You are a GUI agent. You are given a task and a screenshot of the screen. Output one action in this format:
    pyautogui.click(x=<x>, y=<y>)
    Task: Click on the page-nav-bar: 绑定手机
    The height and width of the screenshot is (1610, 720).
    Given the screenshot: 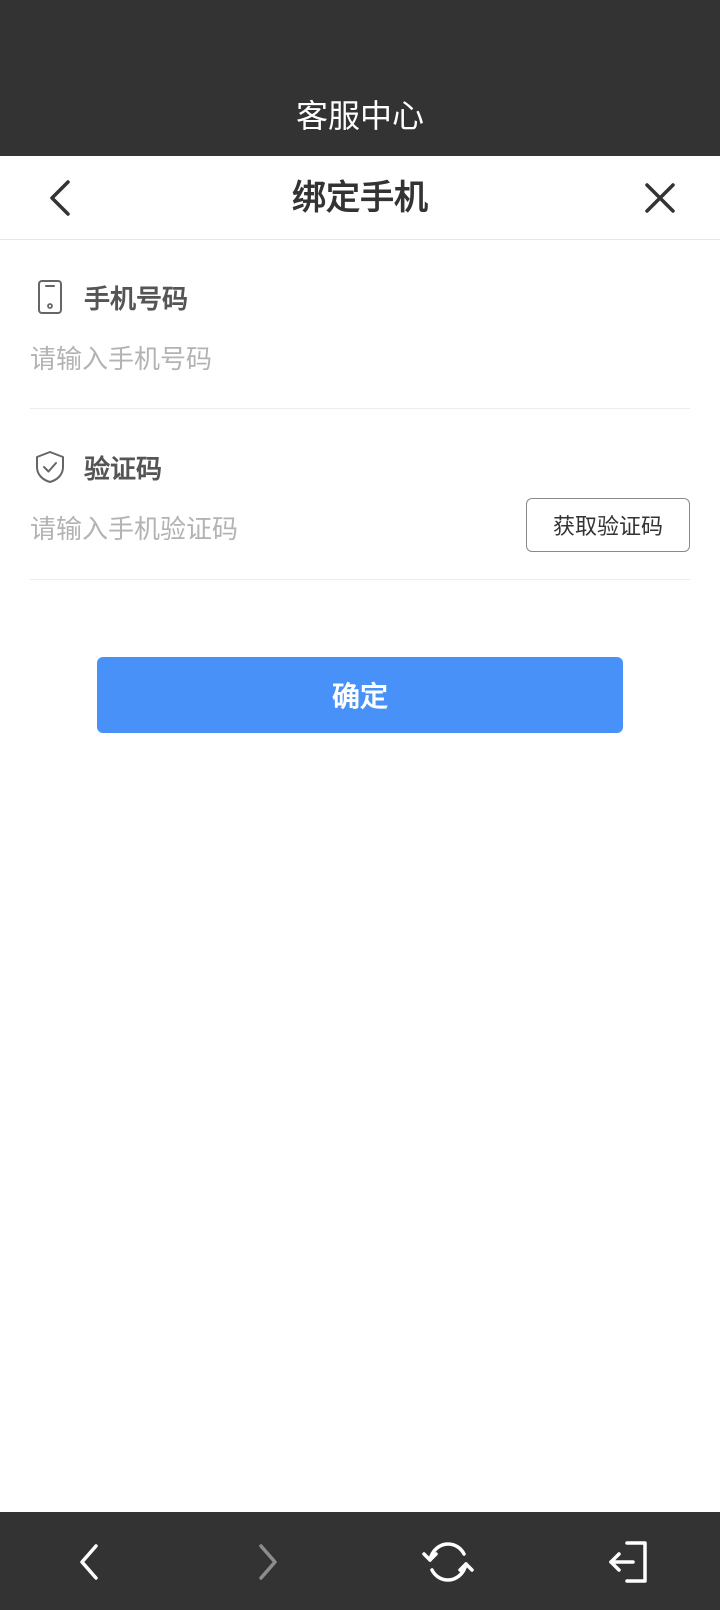 What is the action you would take?
    pyautogui.click(x=360, y=198)
    